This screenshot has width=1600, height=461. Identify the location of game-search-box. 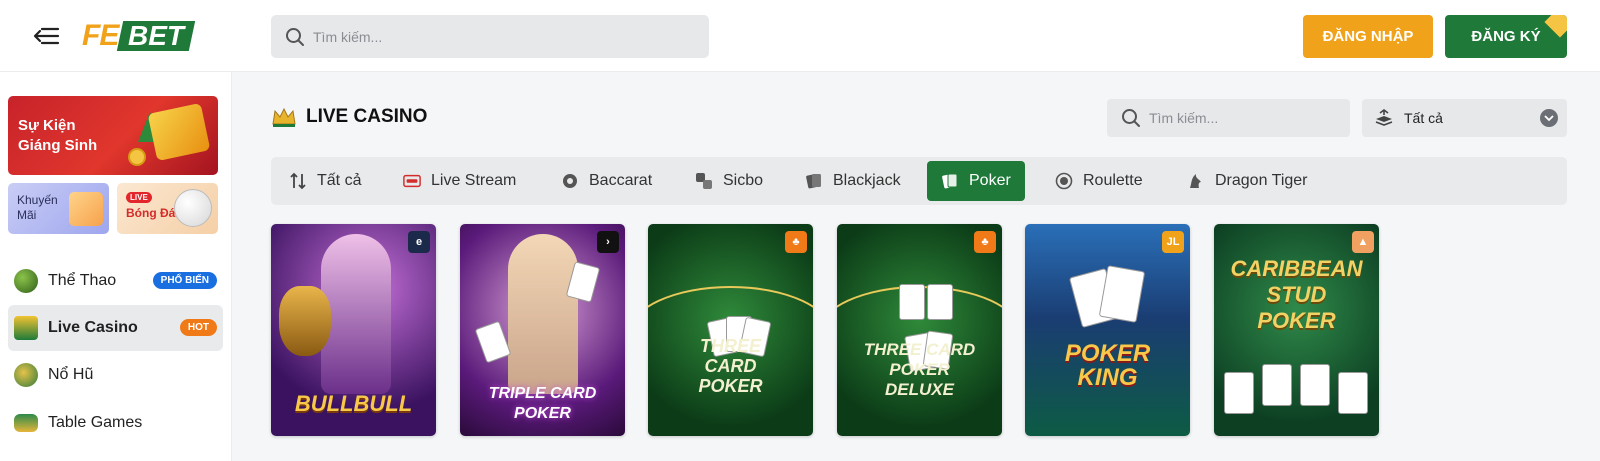
(1228, 118).